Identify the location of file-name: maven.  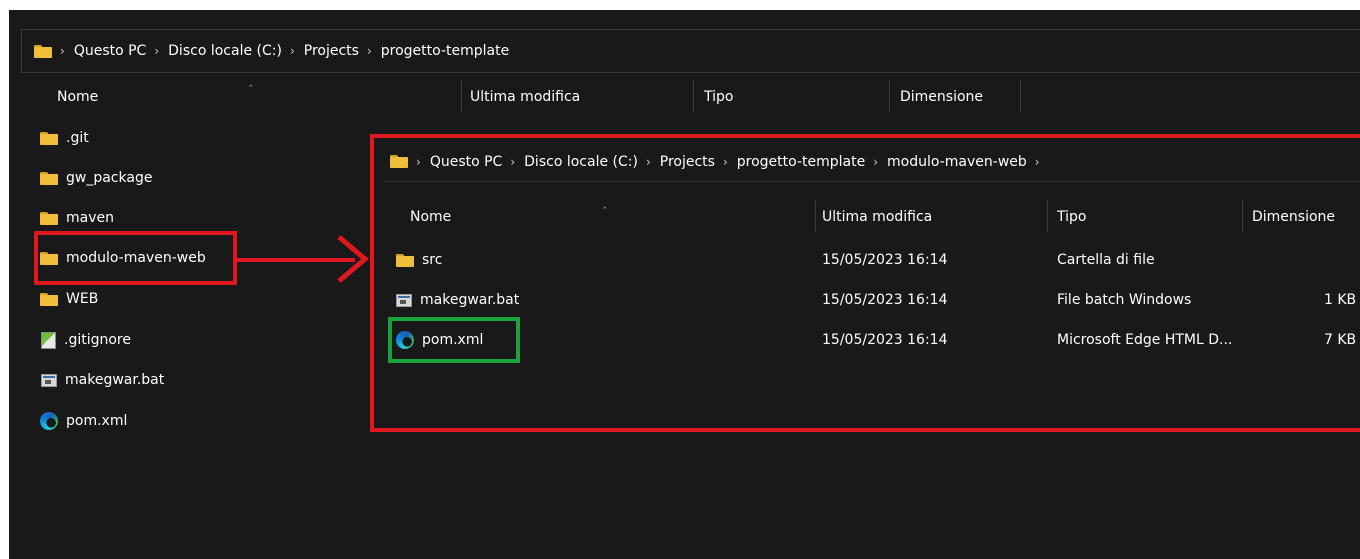
(90, 218).